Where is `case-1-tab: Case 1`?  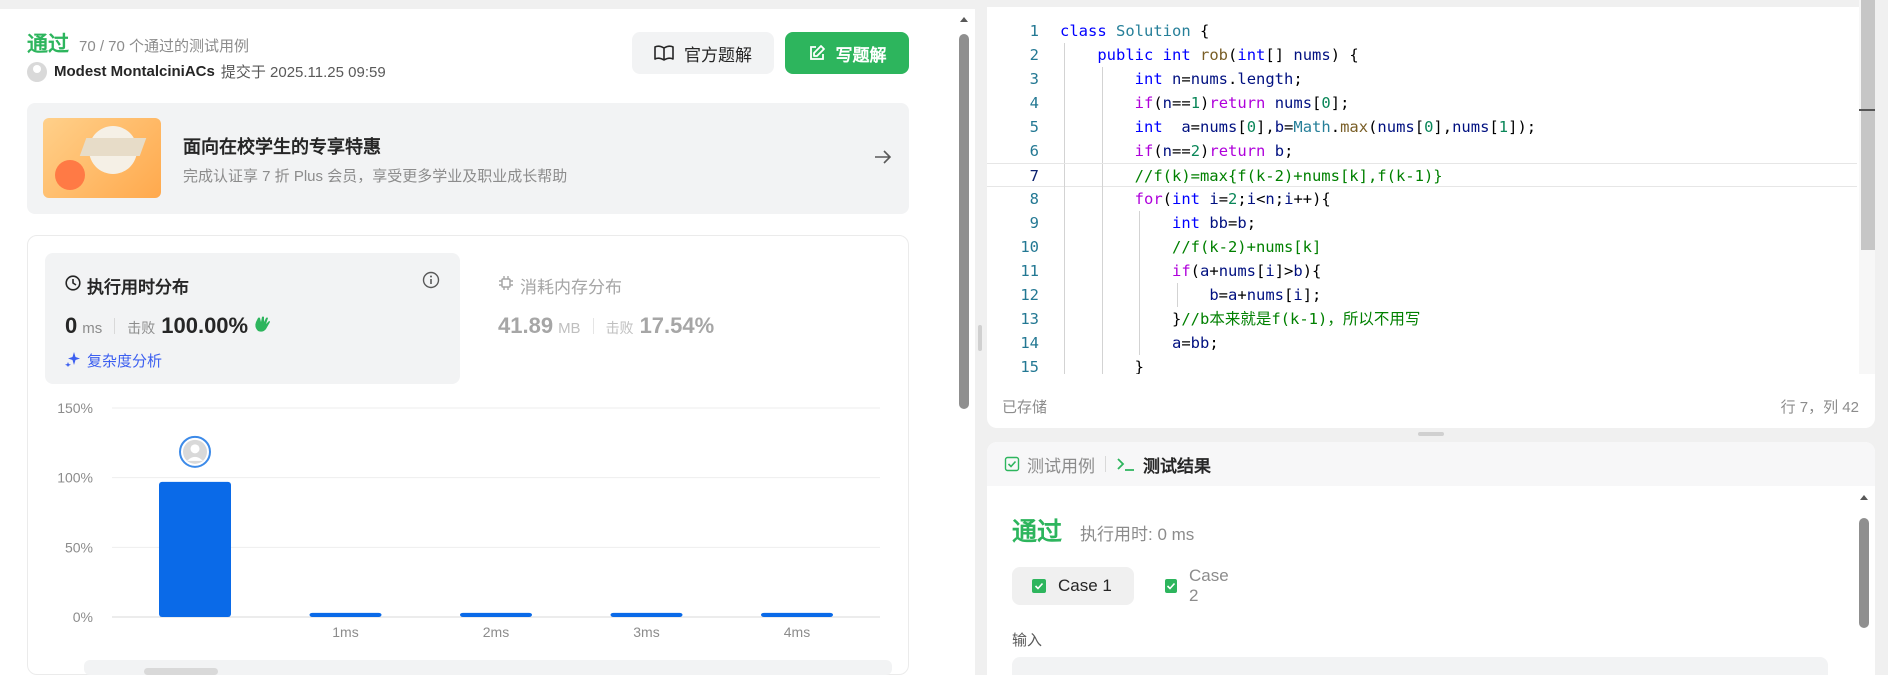
case-1-tab: Case 1 is located at coordinates (1073, 586).